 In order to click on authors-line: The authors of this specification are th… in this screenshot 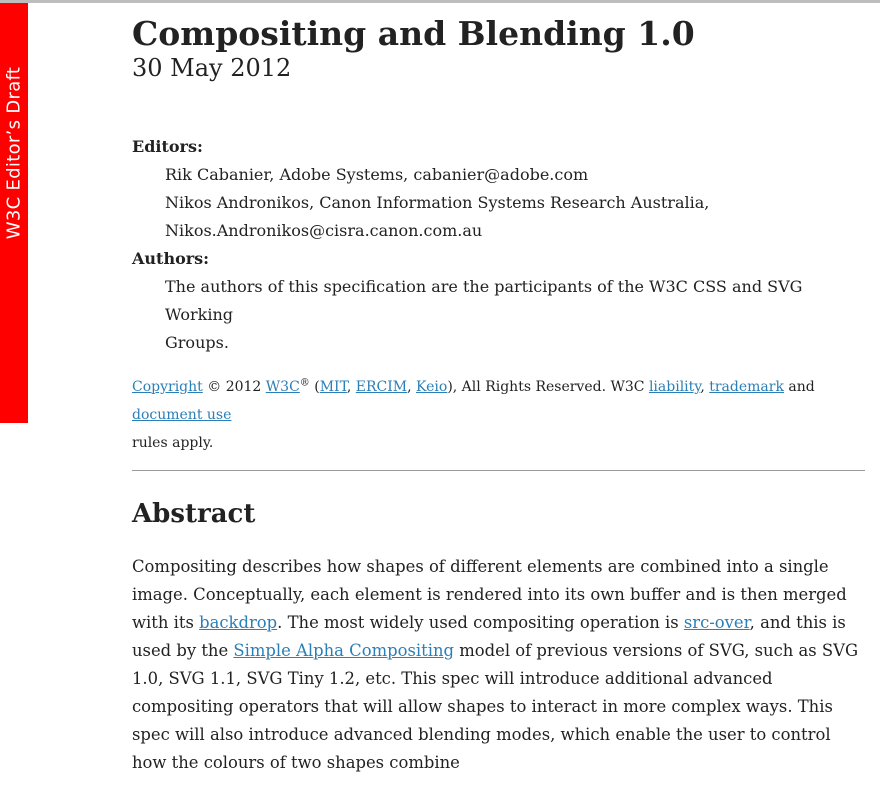, I will do `click(484, 300)`.